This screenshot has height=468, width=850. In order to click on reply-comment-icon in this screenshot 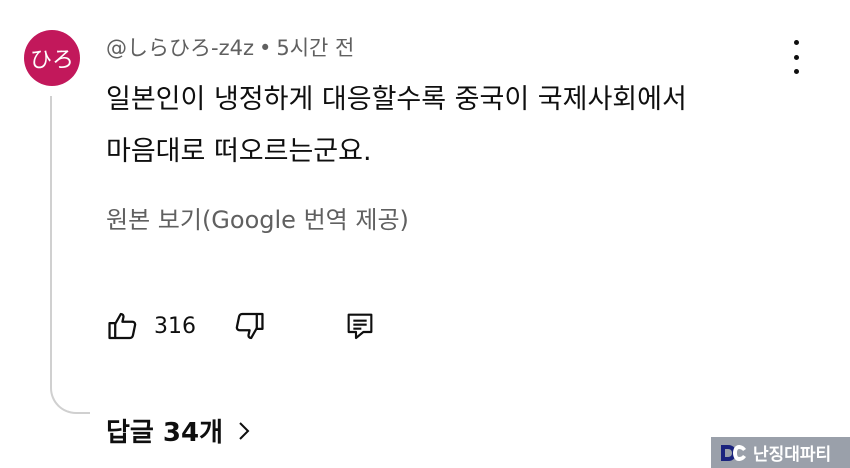, I will do `click(360, 326)`.